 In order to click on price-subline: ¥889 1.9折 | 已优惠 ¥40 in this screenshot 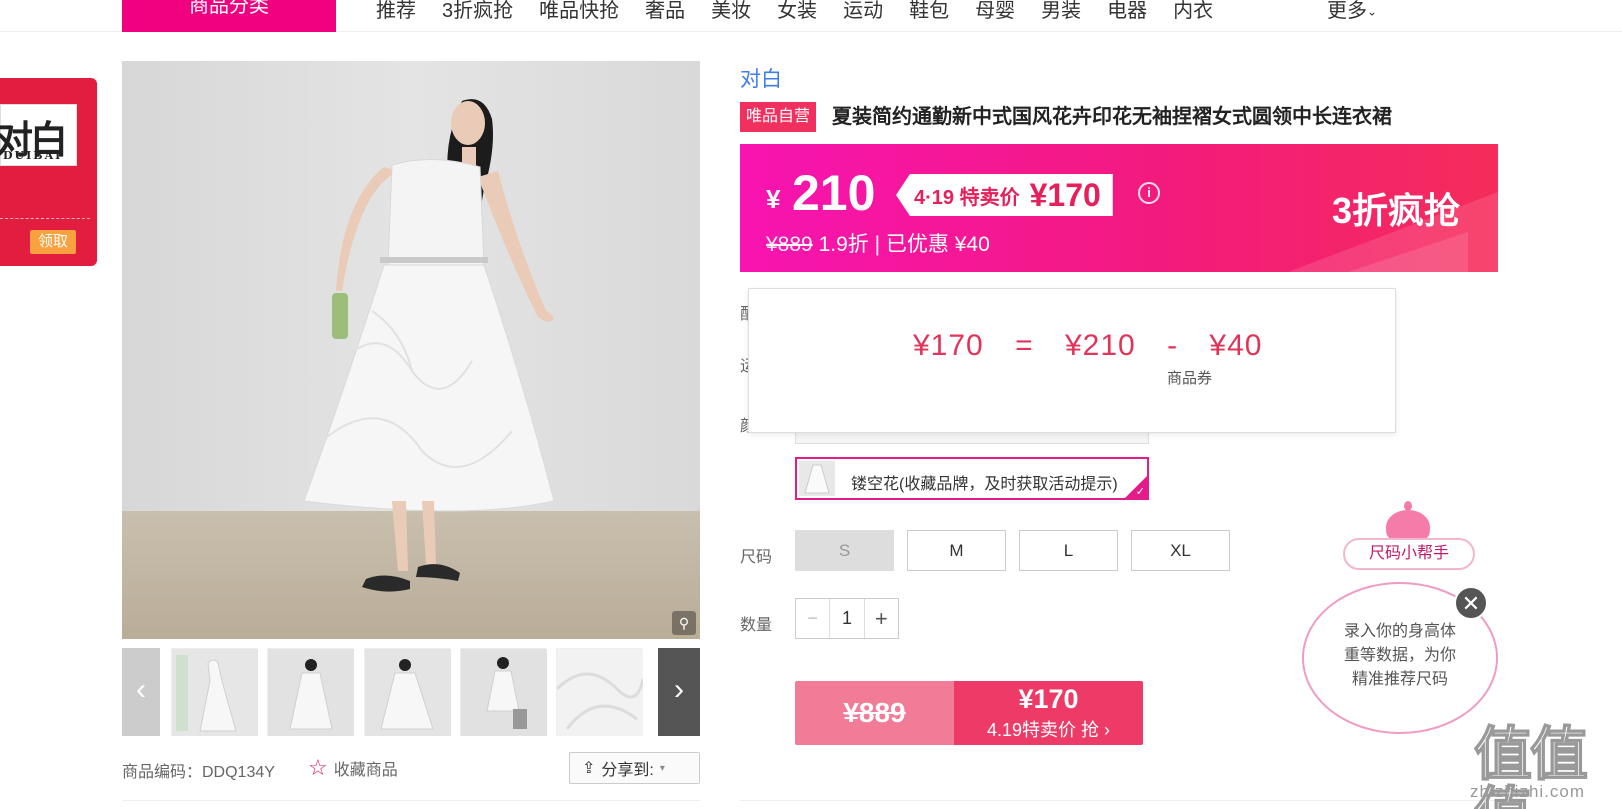, I will do `click(878, 243)`.